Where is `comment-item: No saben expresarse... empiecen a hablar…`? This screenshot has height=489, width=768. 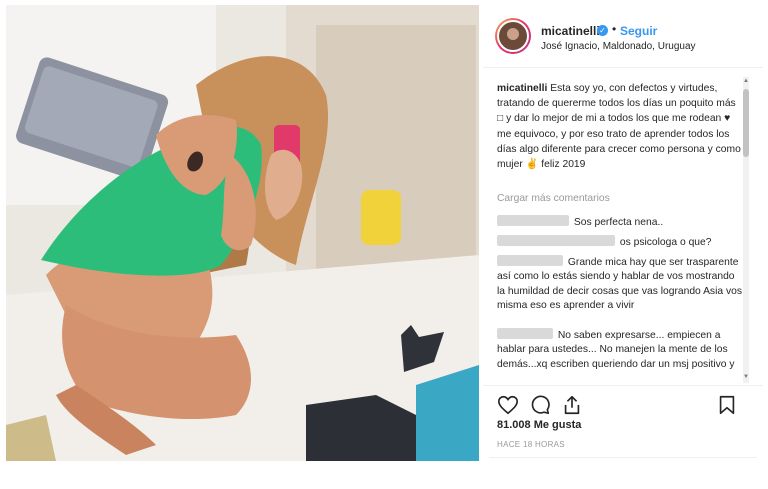 comment-item: No saben expresarse... empiecen a hablar… is located at coordinates (620, 350).